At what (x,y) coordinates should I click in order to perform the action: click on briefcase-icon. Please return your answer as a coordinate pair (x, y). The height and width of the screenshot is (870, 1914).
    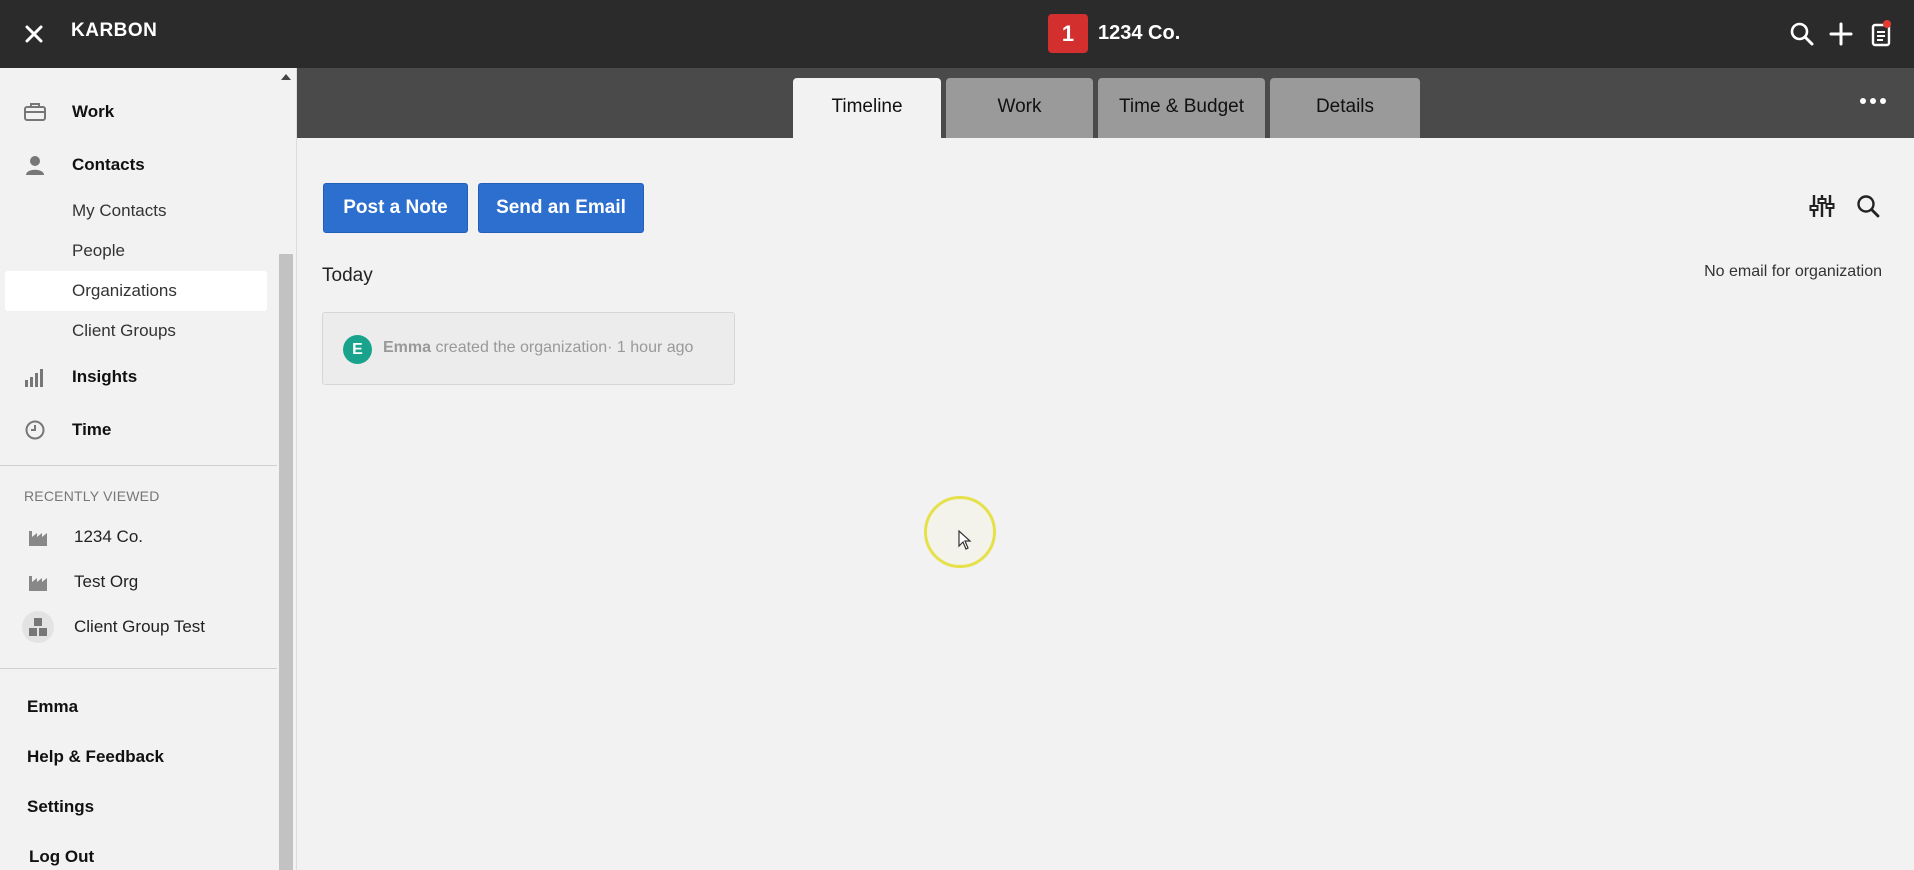
    Looking at the image, I should click on (35, 112).